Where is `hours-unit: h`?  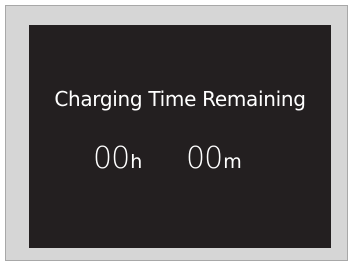 hours-unit: h is located at coordinates (136, 162).